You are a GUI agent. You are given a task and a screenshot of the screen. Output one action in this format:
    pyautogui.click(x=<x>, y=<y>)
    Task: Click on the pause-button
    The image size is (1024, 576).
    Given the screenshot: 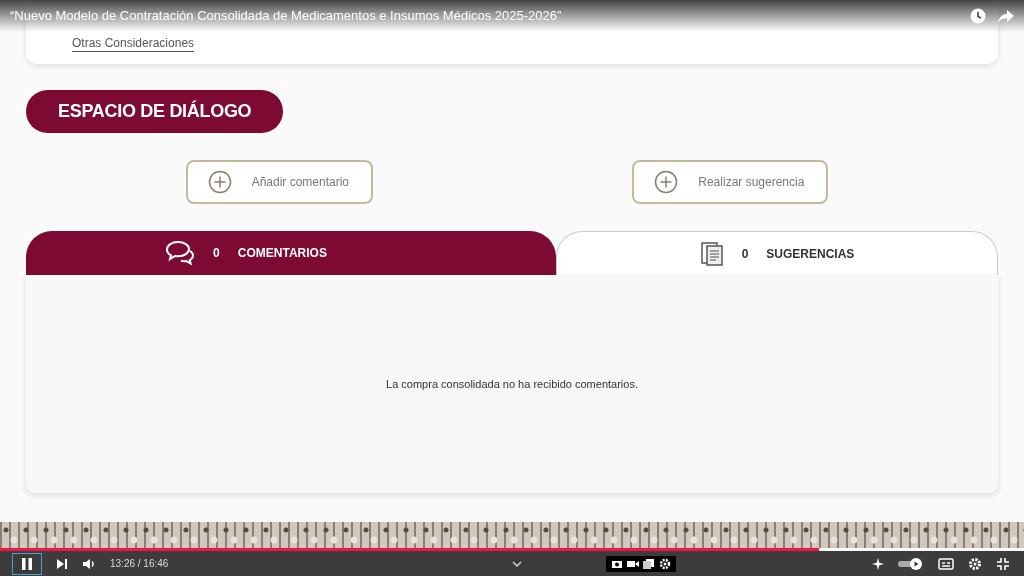 What is the action you would take?
    pyautogui.click(x=27, y=563)
    